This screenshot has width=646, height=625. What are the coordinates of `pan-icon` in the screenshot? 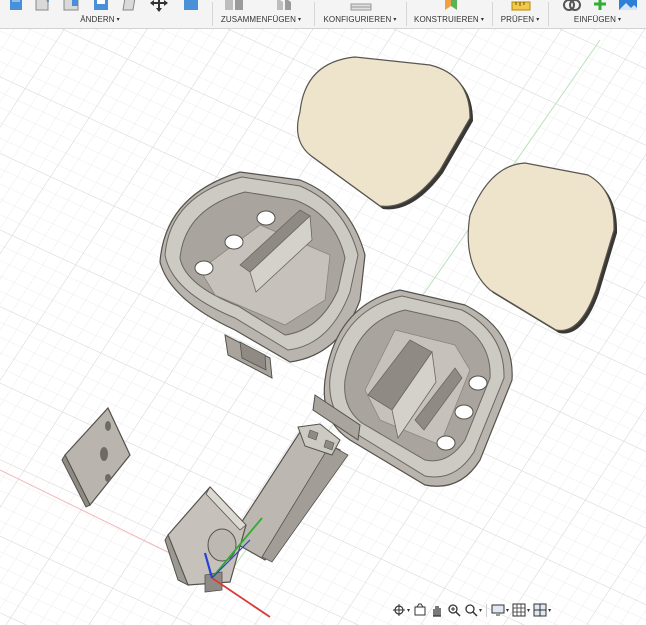 It's located at (437, 611).